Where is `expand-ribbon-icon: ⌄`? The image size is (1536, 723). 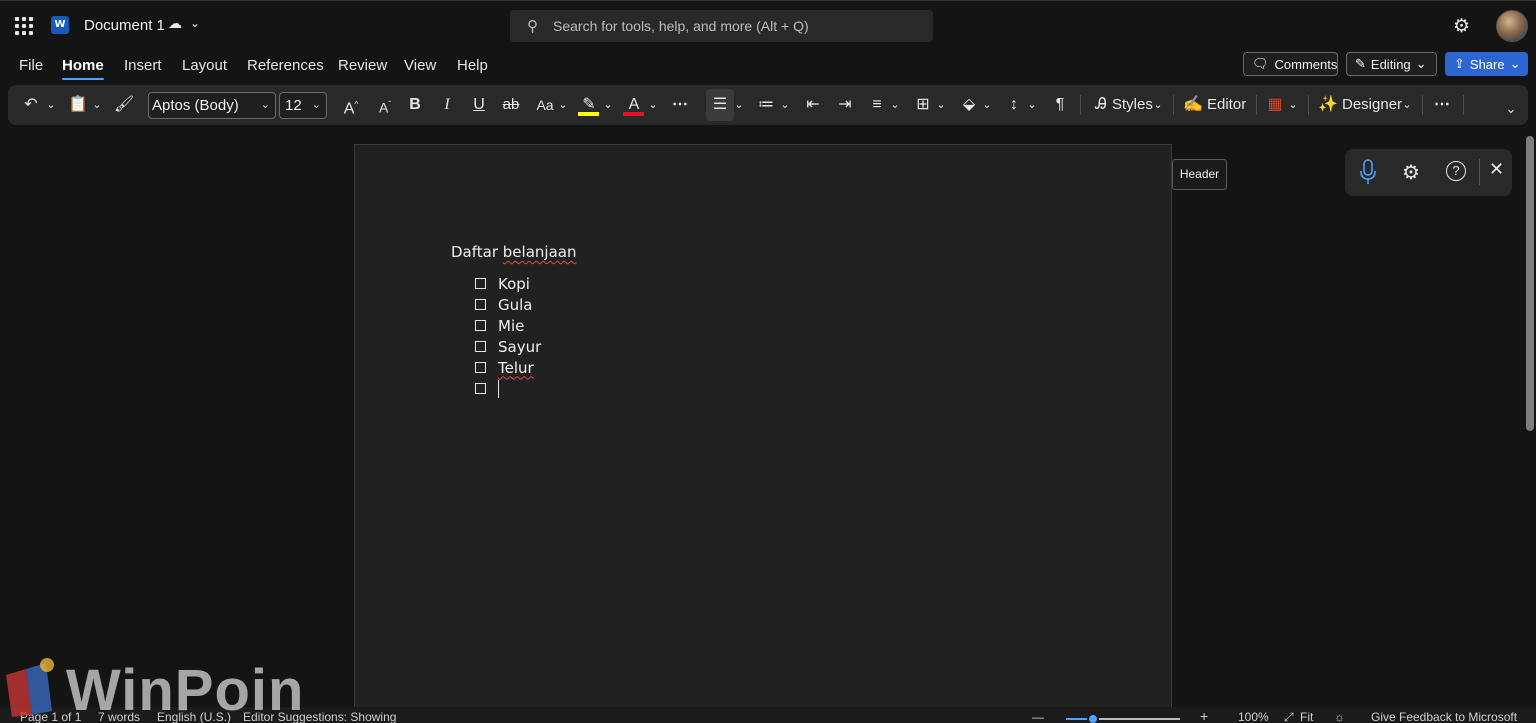
expand-ribbon-icon: ⌄ is located at coordinates (1511, 109).